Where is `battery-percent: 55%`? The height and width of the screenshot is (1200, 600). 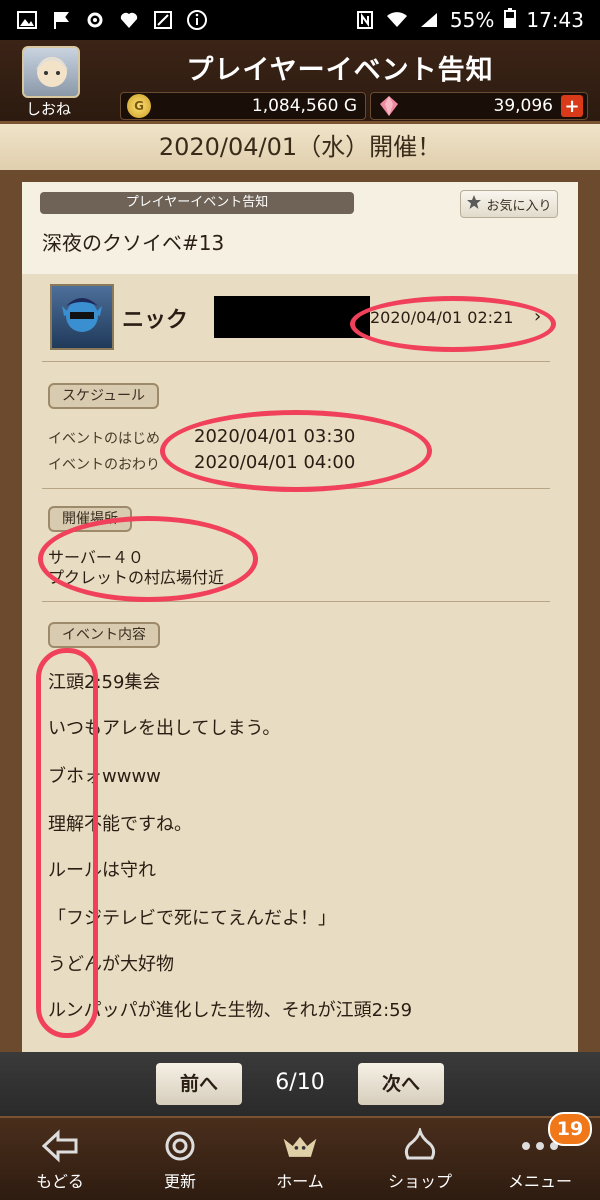
battery-percent: 55% is located at coordinates (472, 20).